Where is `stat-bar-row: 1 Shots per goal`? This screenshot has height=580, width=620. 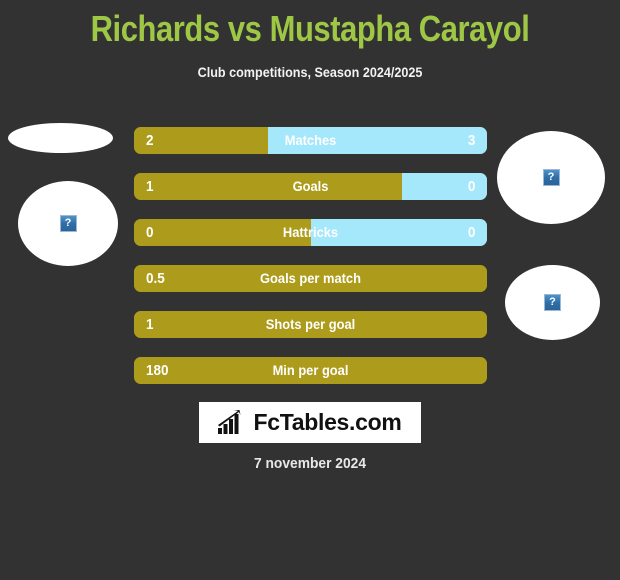 stat-bar-row: 1 Shots per goal is located at coordinates (310, 324).